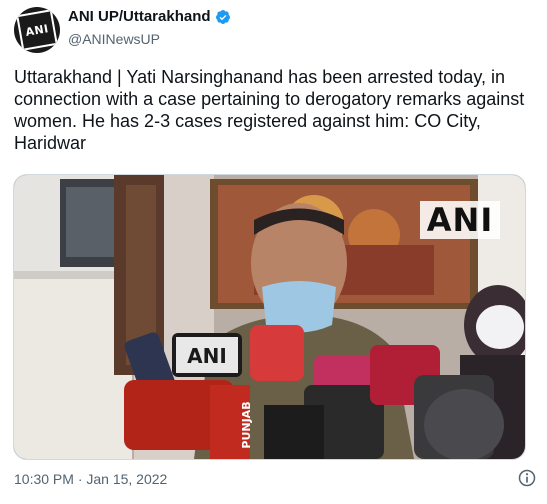 This screenshot has width=547, height=504. Describe the element at coordinates (207, 356) in the screenshot. I see `mic-flag-ani: ANI` at that location.